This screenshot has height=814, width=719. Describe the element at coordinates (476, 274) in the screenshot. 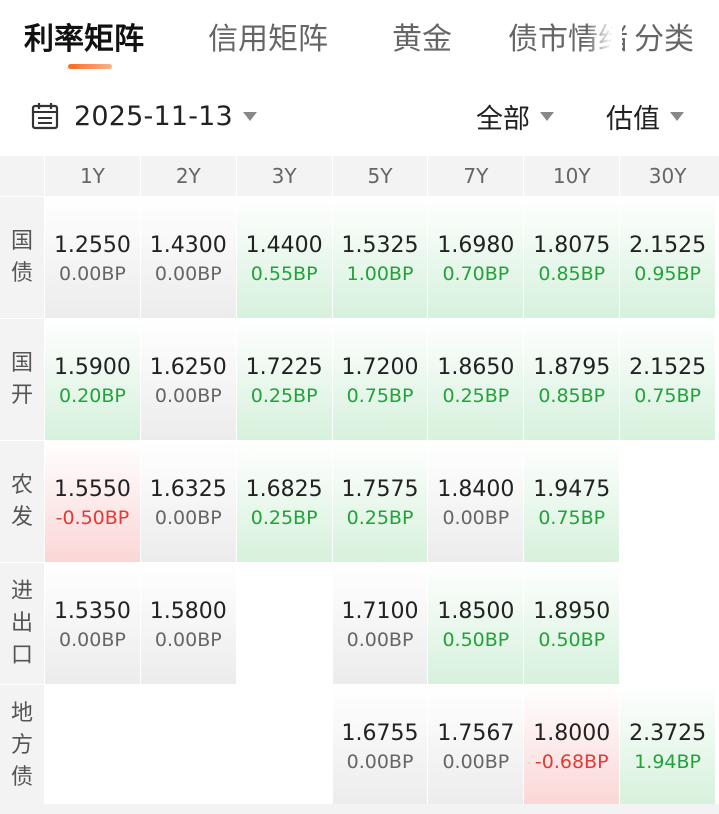

I see `bp-change: 0.70BP` at that location.